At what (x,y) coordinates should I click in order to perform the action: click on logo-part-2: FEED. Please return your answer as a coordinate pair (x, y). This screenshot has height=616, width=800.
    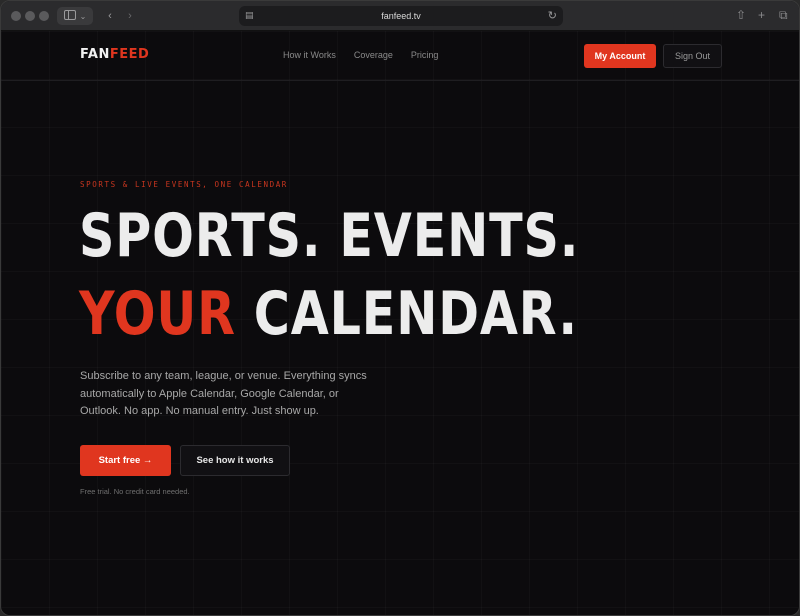
    Looking at the image, I should click on (129, 54).